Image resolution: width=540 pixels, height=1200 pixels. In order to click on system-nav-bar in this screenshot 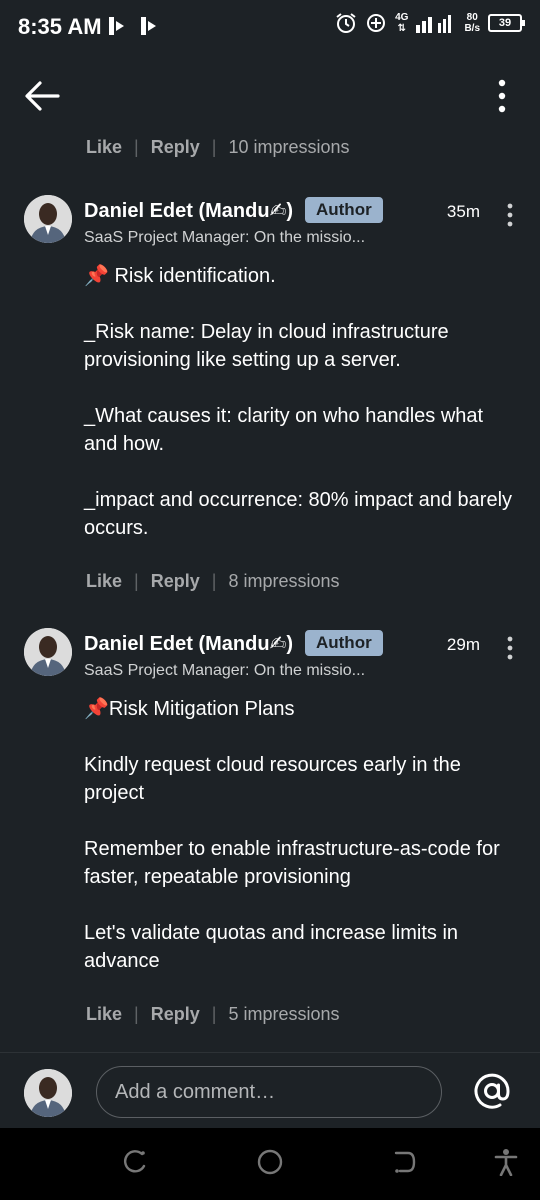, I will do `click(270, 1164)`.